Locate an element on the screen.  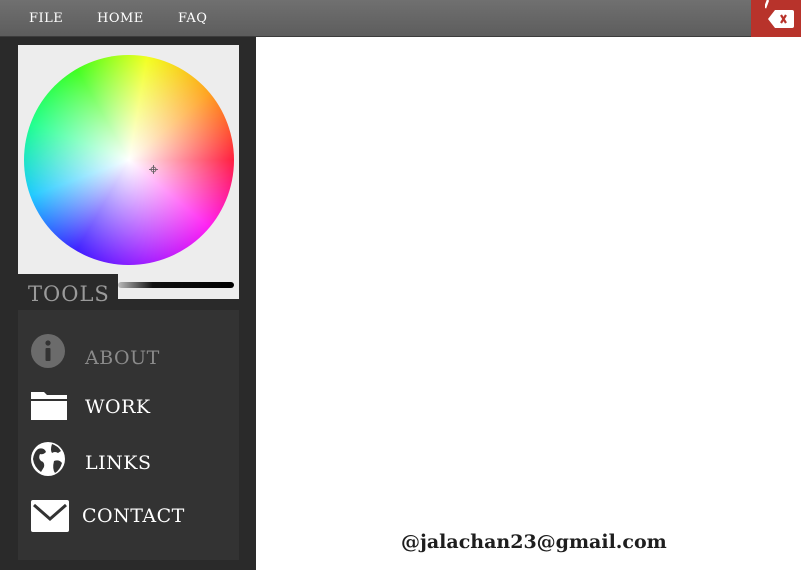
close-button is located at coordinates (776, 18).